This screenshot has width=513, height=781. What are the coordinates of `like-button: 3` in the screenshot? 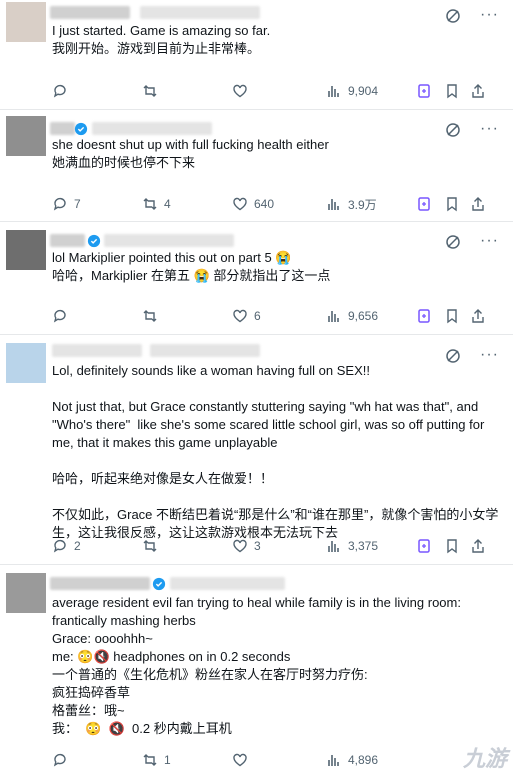 It's located at (246, 546).